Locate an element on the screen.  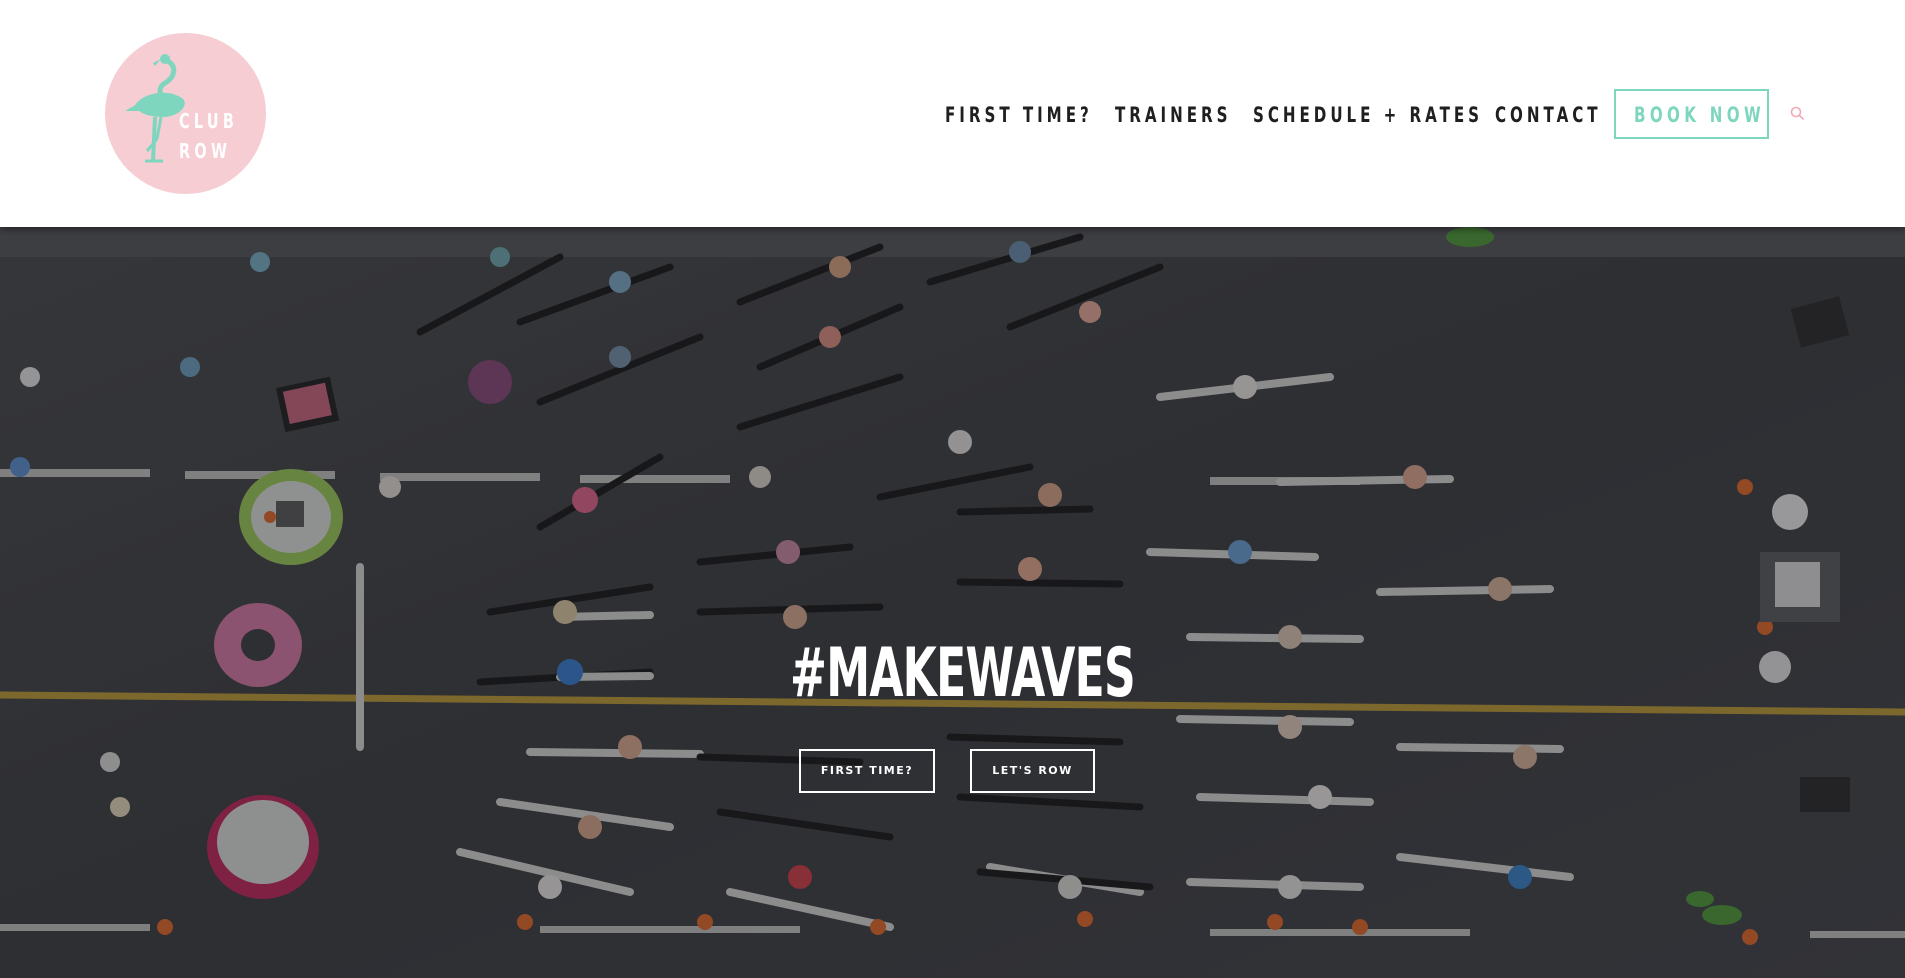
hero-headline: #MAKEWAVES is located at coordinates (963, 673).